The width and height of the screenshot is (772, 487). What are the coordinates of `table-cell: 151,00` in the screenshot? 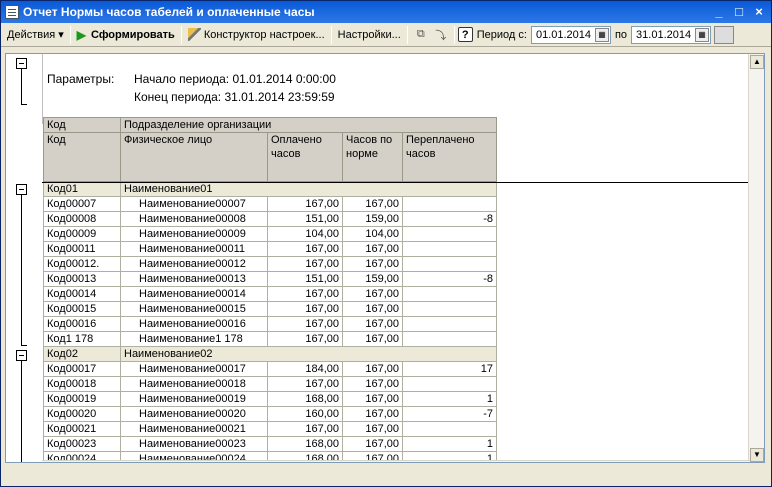 It's located at (305, 279).